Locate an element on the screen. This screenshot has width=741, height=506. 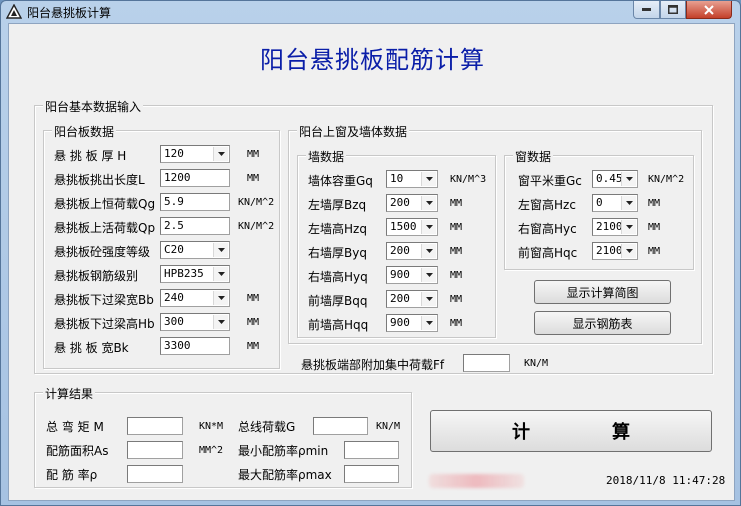
window-label-3: 前窗高Hqc is located at coordinates (548, 253).